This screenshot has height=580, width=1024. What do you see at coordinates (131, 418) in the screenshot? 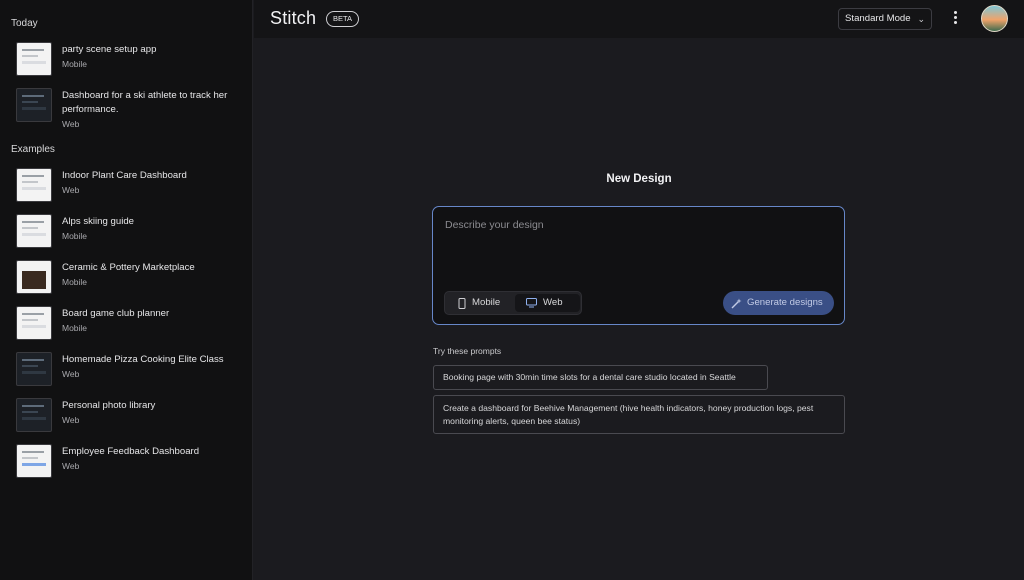
I see `example-item: Personal photo library Web` at bounding box center [131, 418].